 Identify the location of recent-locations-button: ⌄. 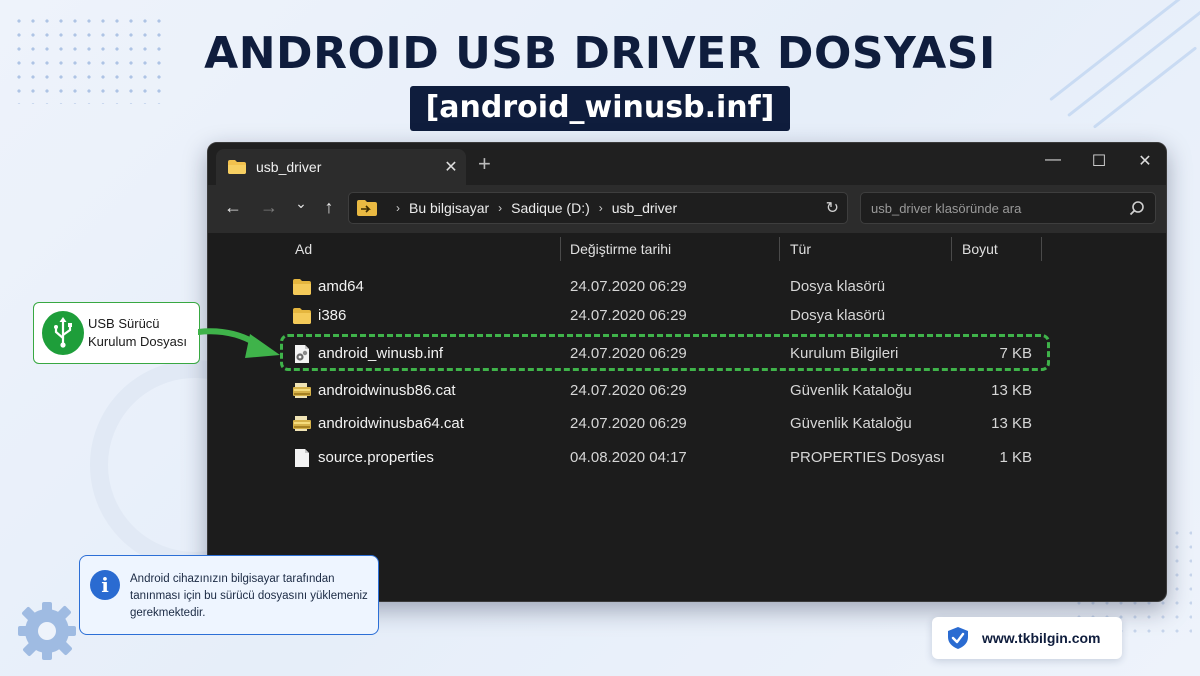
(301, 203).